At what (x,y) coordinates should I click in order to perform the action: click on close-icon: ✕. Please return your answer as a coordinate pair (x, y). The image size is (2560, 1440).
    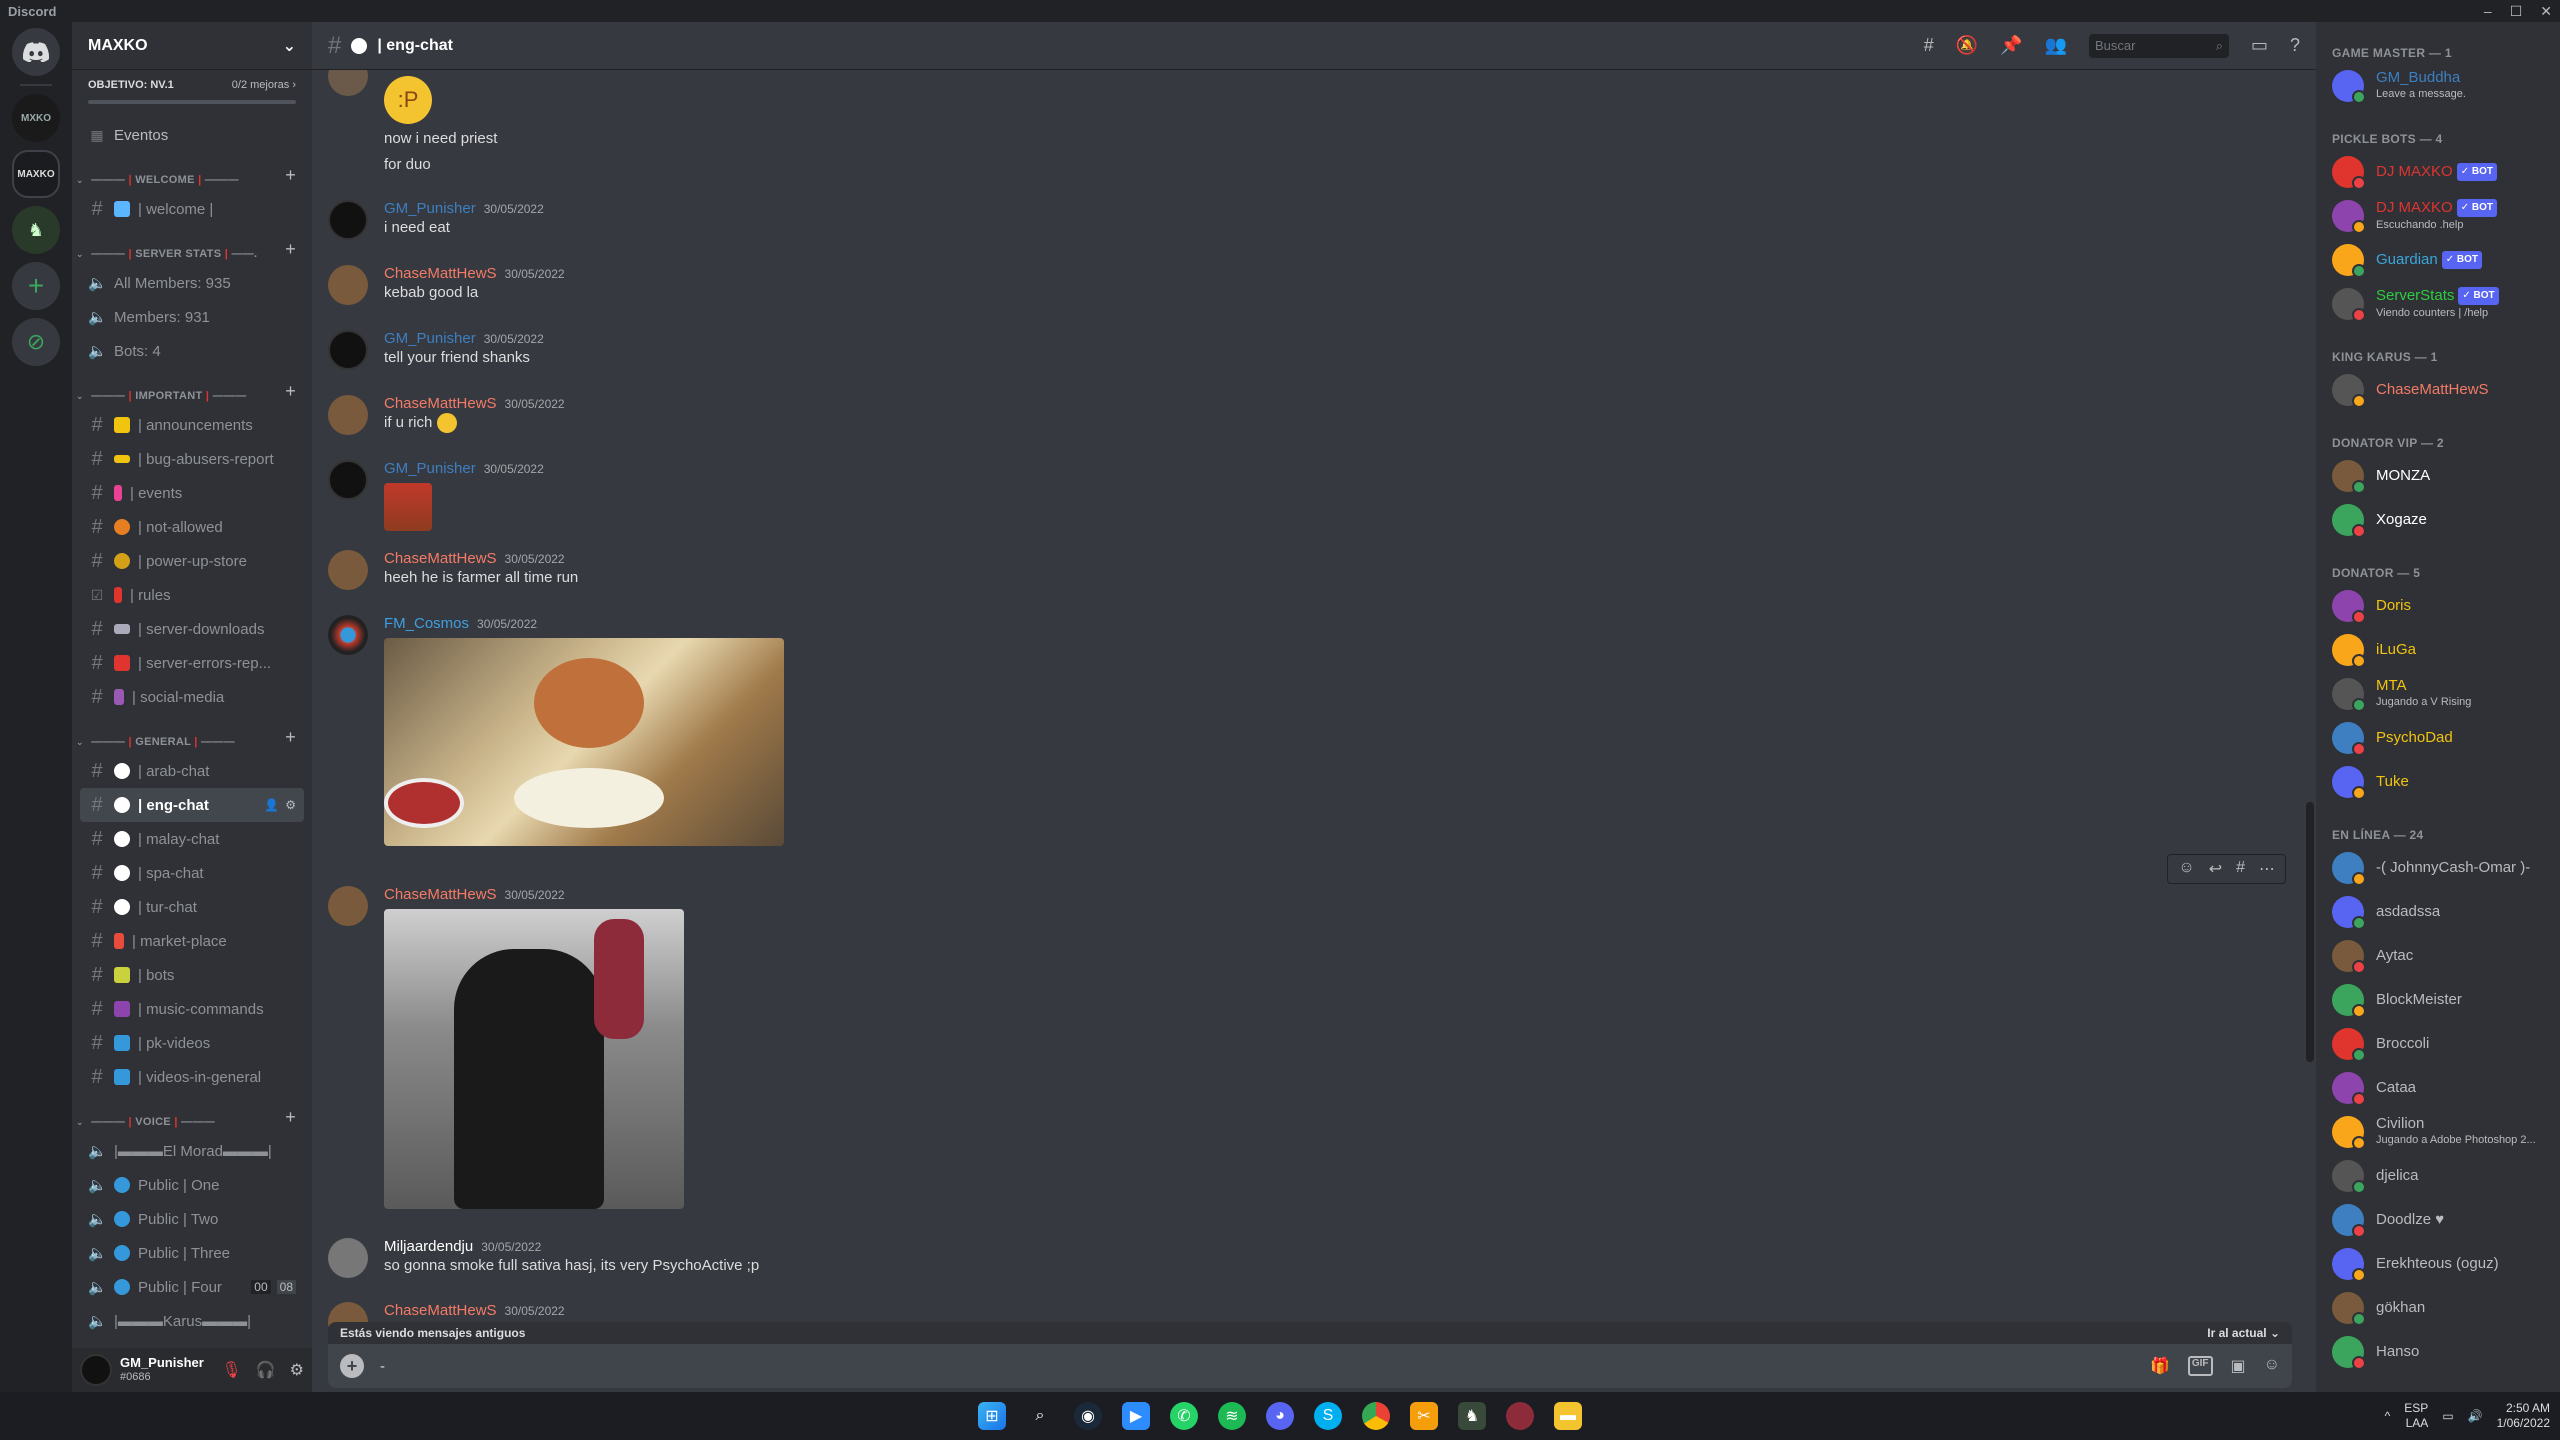
    Looking at the image, I should click on (2546, 11).